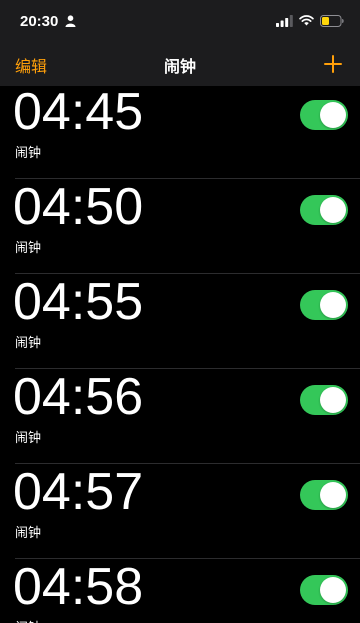  Describe the element at coordinates (306, 20) in the screenshot. I see `wifi-icon` at that location.